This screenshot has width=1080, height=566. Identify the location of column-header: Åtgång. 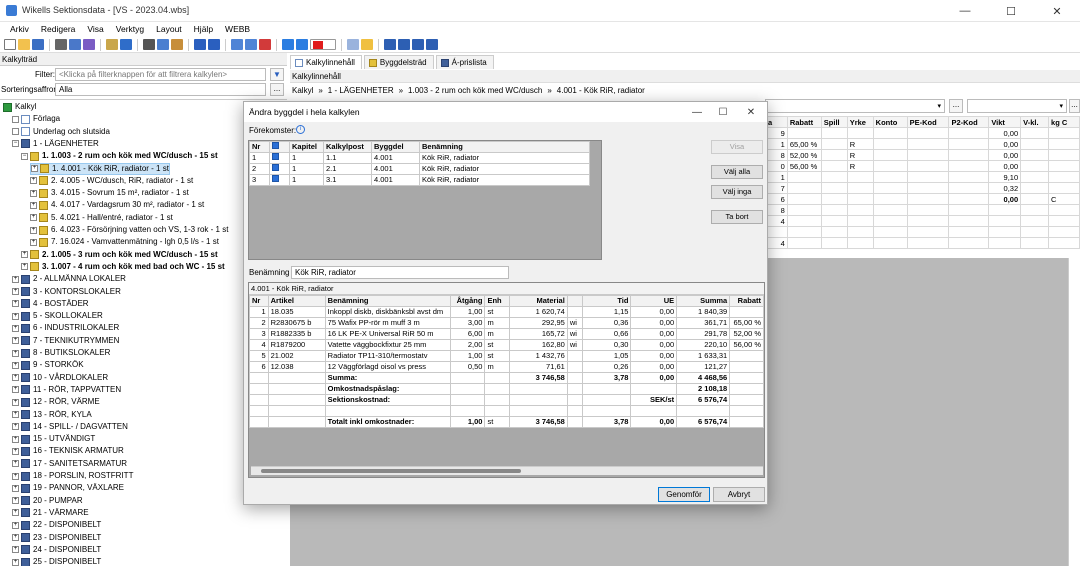
(467, 301).